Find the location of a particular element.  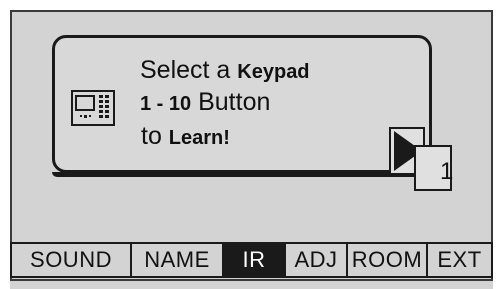

tab-adj: ADJ is located at coordinates (317, 260).